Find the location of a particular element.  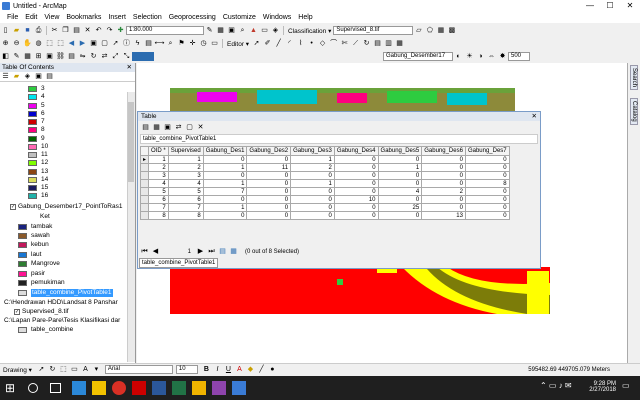

next-record-icon: ▶ is located at coordinates (200, 251).